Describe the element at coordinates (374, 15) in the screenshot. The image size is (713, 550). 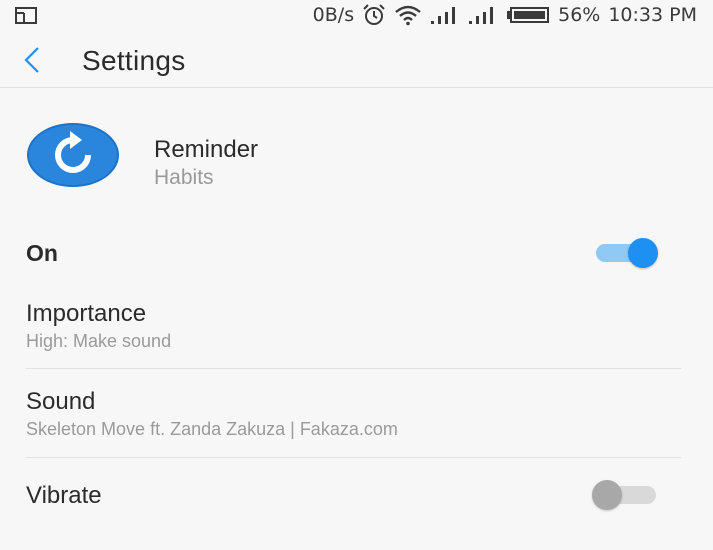
I see `alarm-icon` at that location.